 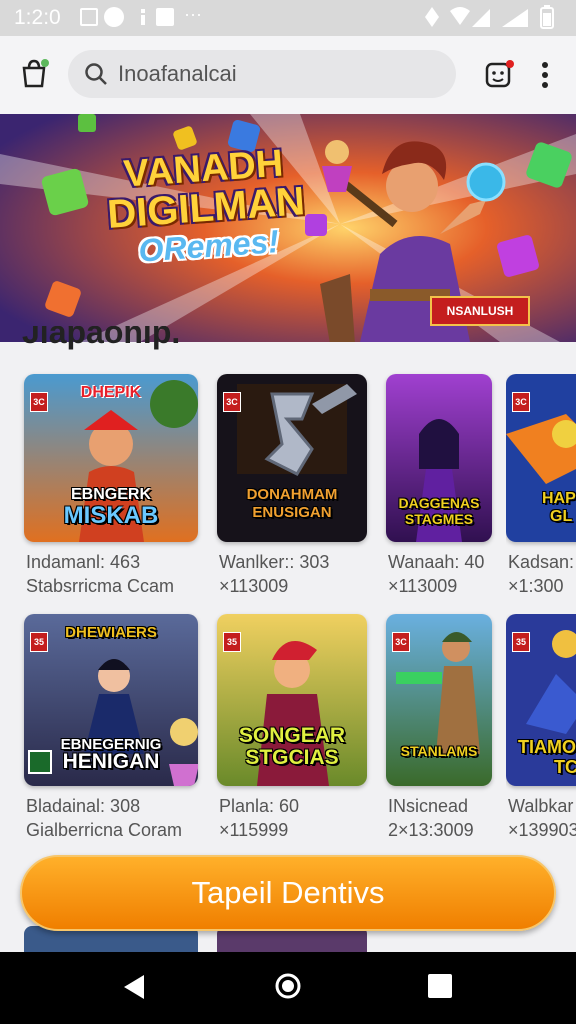 What do you see at coordinates (292, 735) in the screenshot?
I see `game-title-line1: SONGEAR` at bounding box center [292, 735].